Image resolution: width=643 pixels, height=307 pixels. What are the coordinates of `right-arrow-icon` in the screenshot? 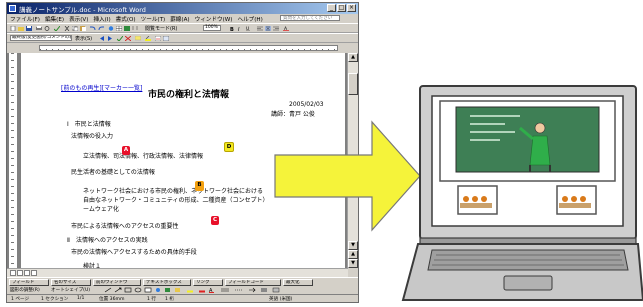 It's located at (347, 176).